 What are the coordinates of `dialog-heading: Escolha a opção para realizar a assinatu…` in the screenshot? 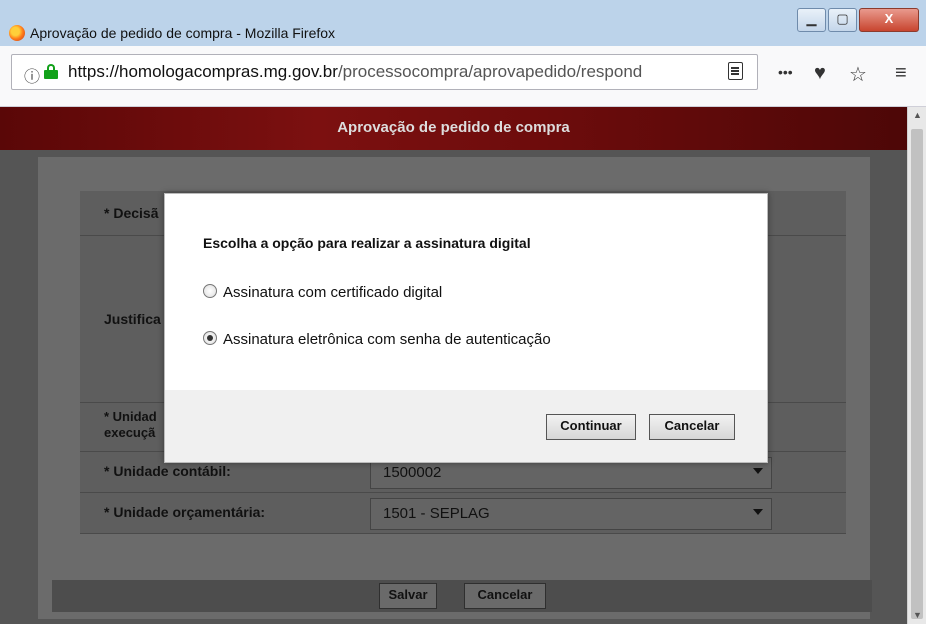 It's located at (367, 243).